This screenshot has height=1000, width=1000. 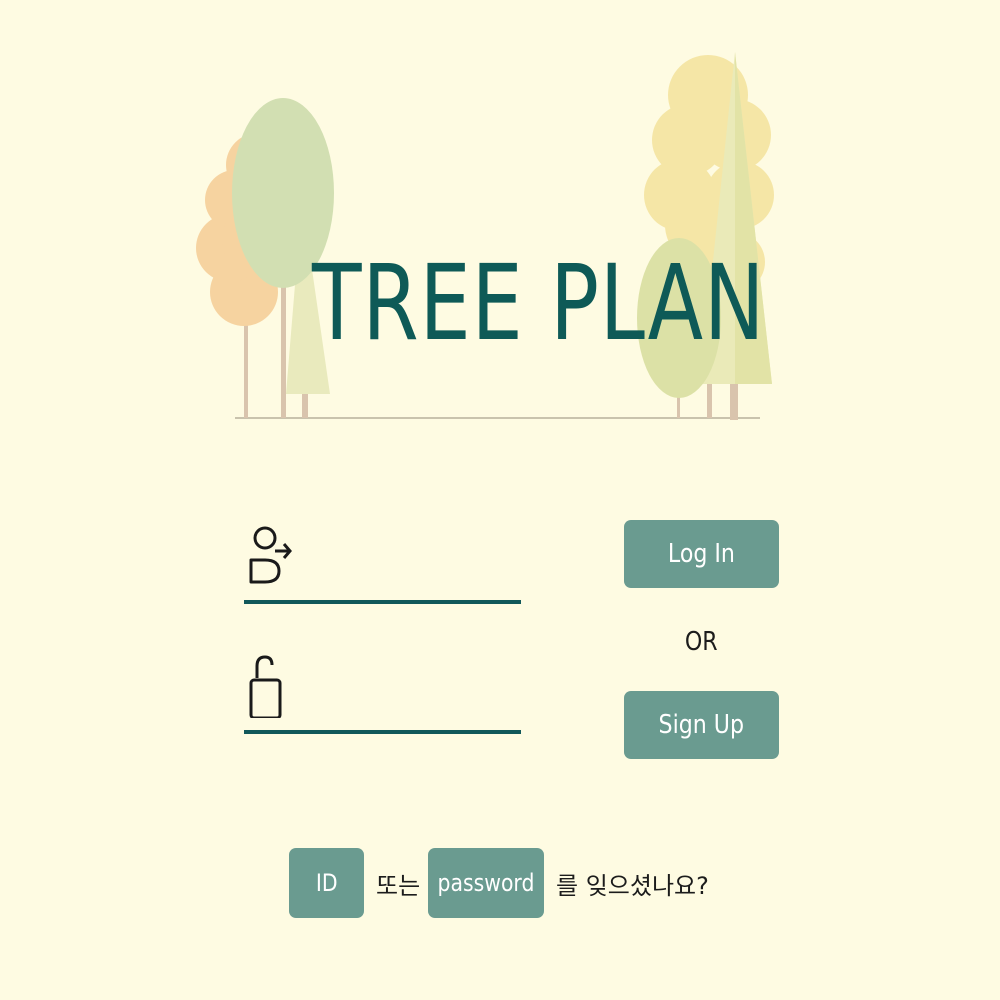 I want to click on login-button-label: Log In, so click(x=701, y=554).